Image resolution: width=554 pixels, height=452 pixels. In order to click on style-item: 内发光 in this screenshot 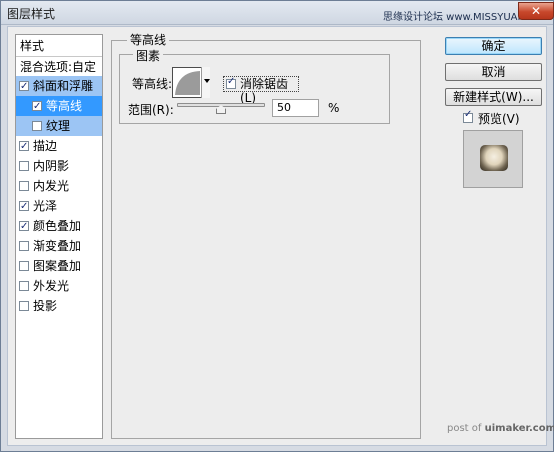, I will do `click(59, 186)`.